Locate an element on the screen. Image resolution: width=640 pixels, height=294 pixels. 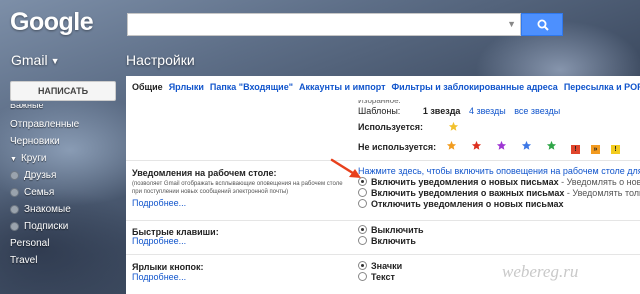
button-labels-label: Ярлыки кнопок: is located at coordinates (168, 267).